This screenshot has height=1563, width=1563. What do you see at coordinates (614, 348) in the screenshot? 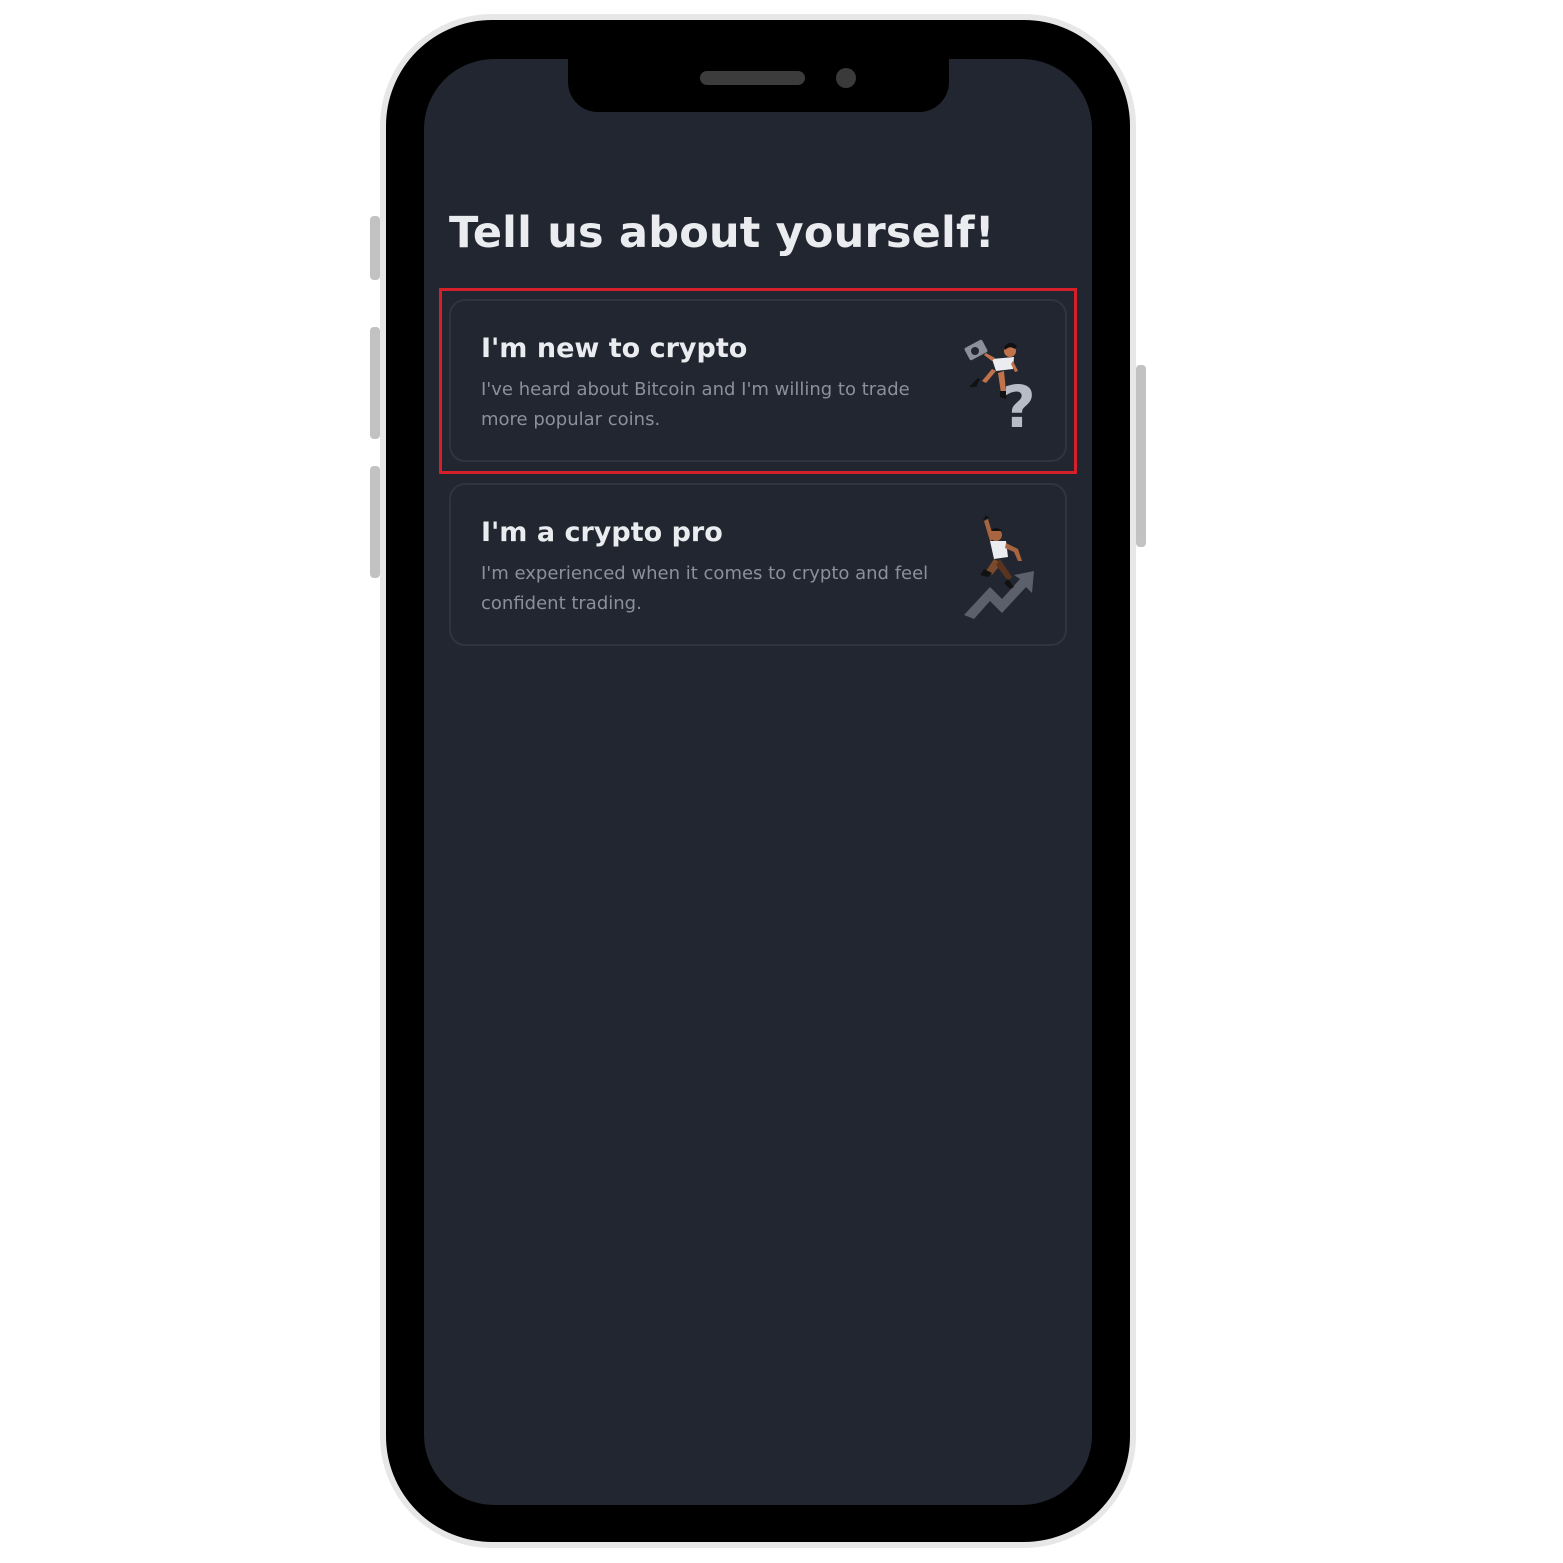
I see `option-title: I'm new to crypto` at bounding box center [614, 348].